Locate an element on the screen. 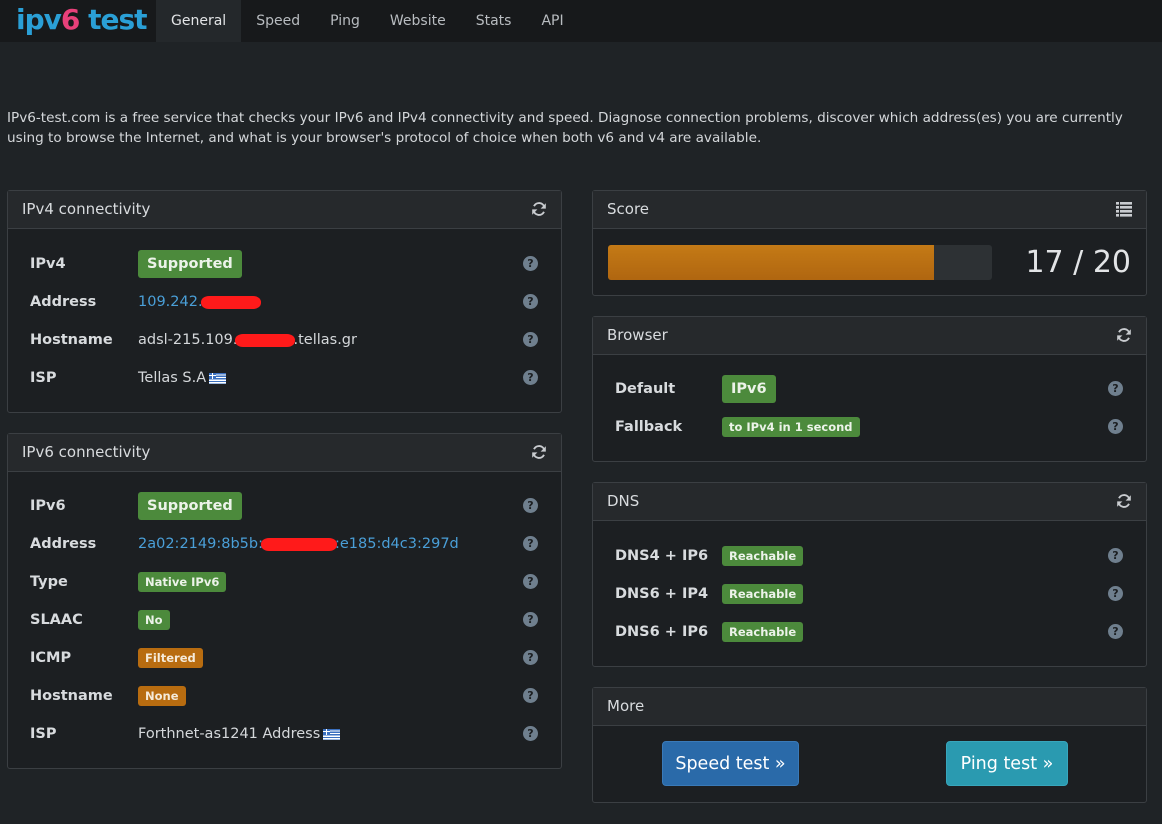 This screenshot has height=824, width=1162. ipv6-type-label: Type is located at coordinates (49, 582).